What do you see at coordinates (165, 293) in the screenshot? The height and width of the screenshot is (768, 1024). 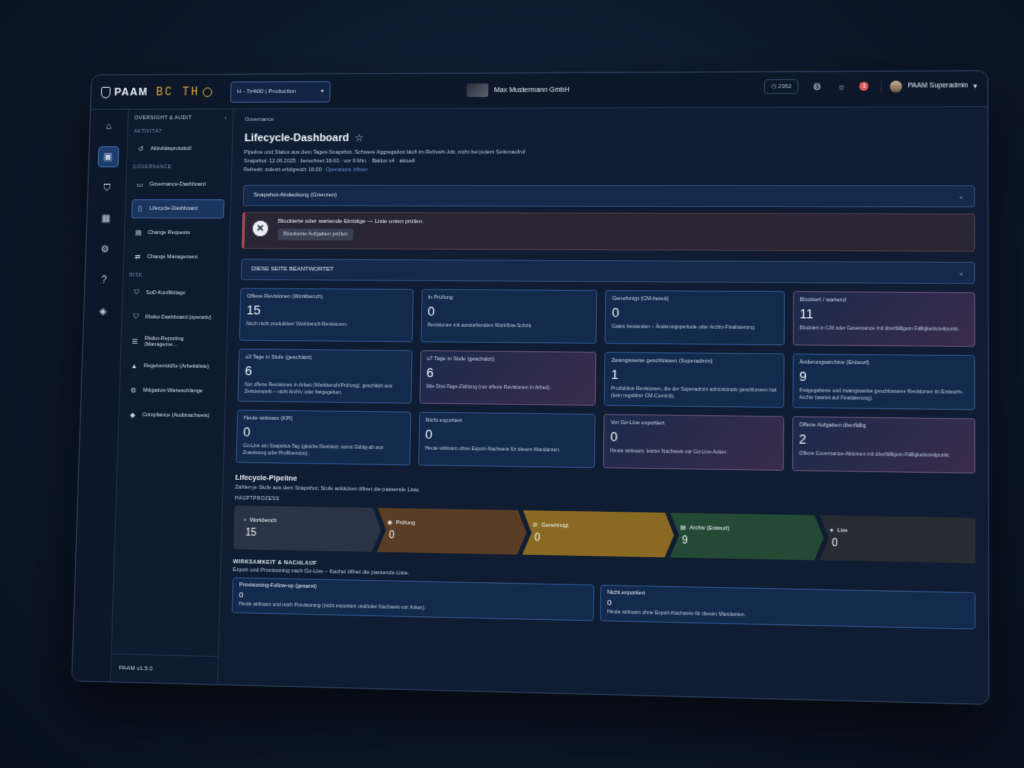 I see `sidebar-item-label: SoD-Konfliktlage` at bounding box center [165, 293].